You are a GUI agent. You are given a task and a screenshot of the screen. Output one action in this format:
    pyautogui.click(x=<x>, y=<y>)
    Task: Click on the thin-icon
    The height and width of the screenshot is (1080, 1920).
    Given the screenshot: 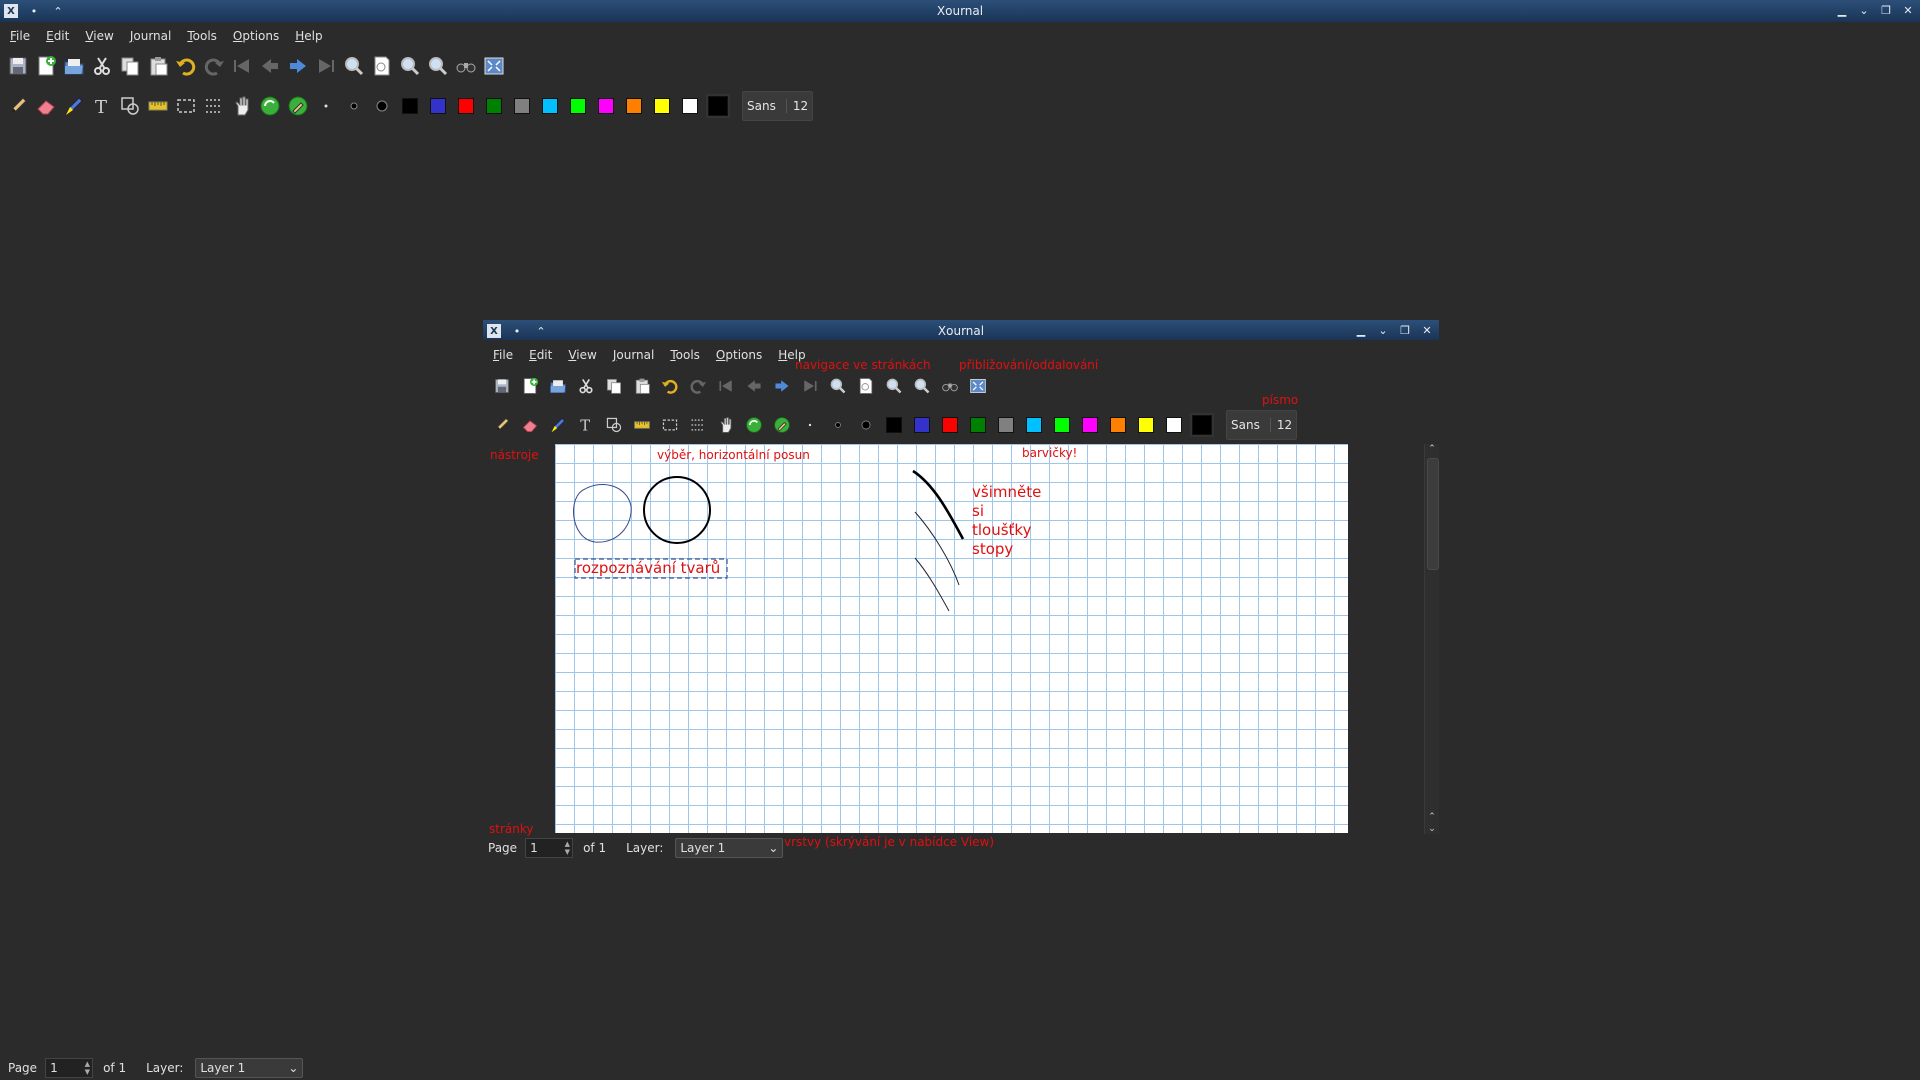 What is the action you would take?
    pyautogui.click(x=326, y=106)
    